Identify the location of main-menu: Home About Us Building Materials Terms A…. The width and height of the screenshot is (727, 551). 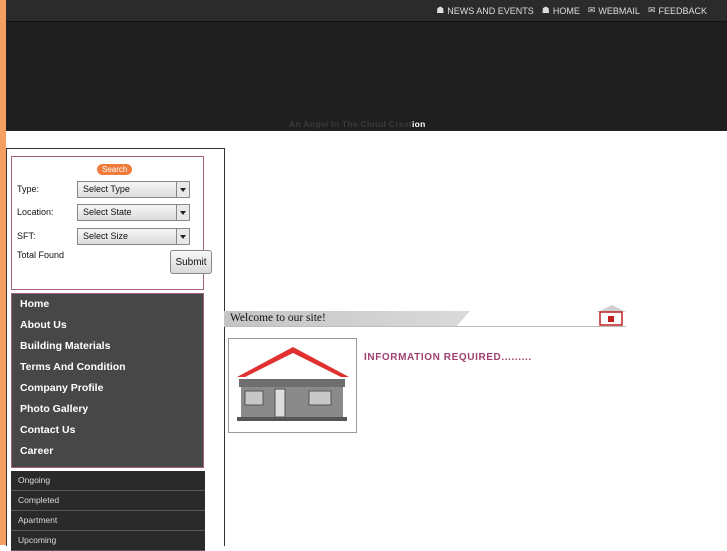
(107, 380).